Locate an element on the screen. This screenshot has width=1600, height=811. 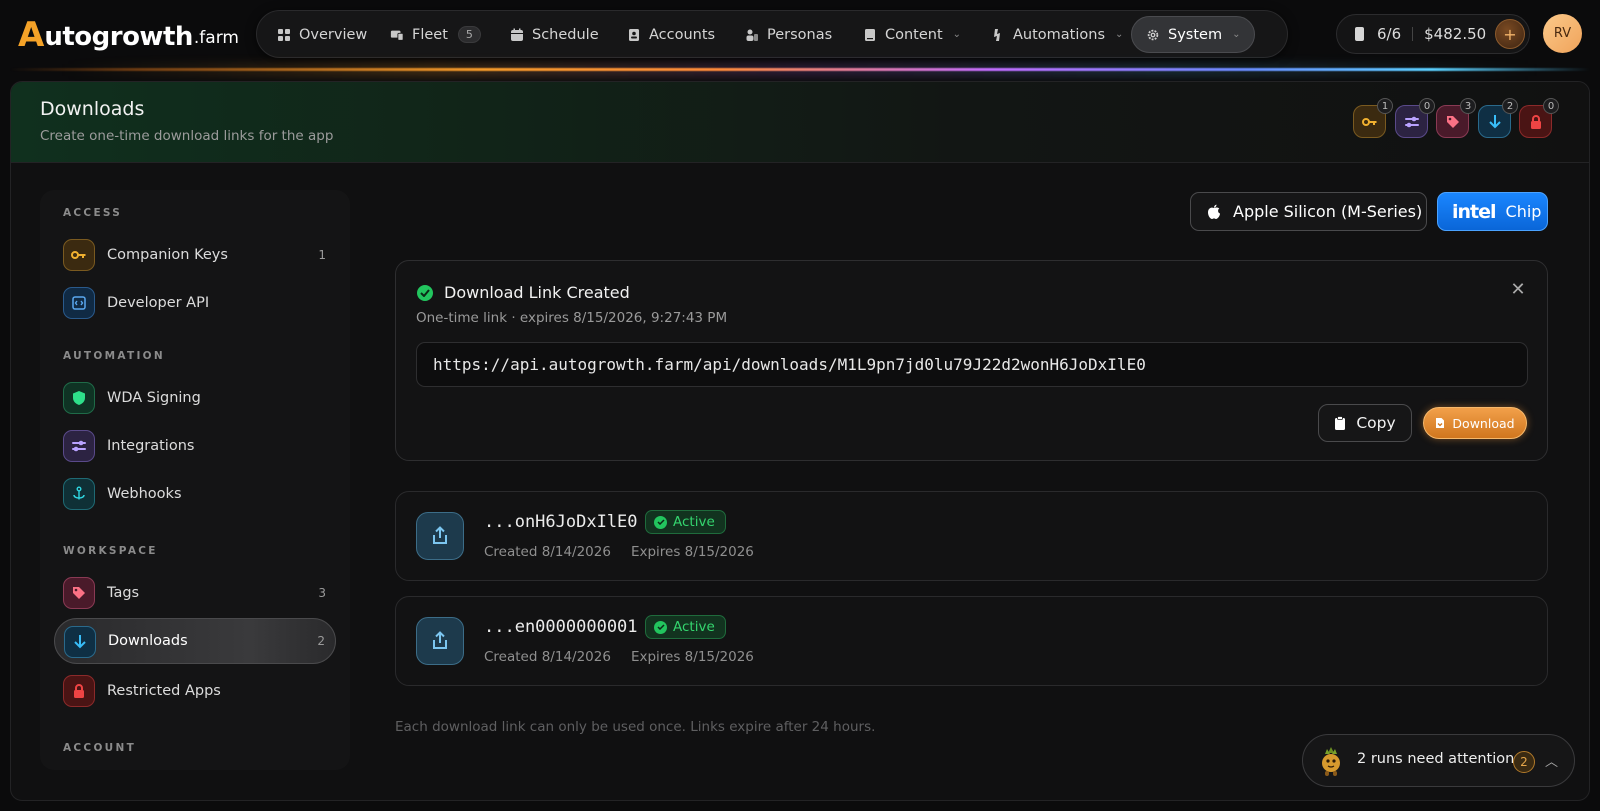
credits-widget: 6/6 $482.50 + is located at coordinates (1433, 34).